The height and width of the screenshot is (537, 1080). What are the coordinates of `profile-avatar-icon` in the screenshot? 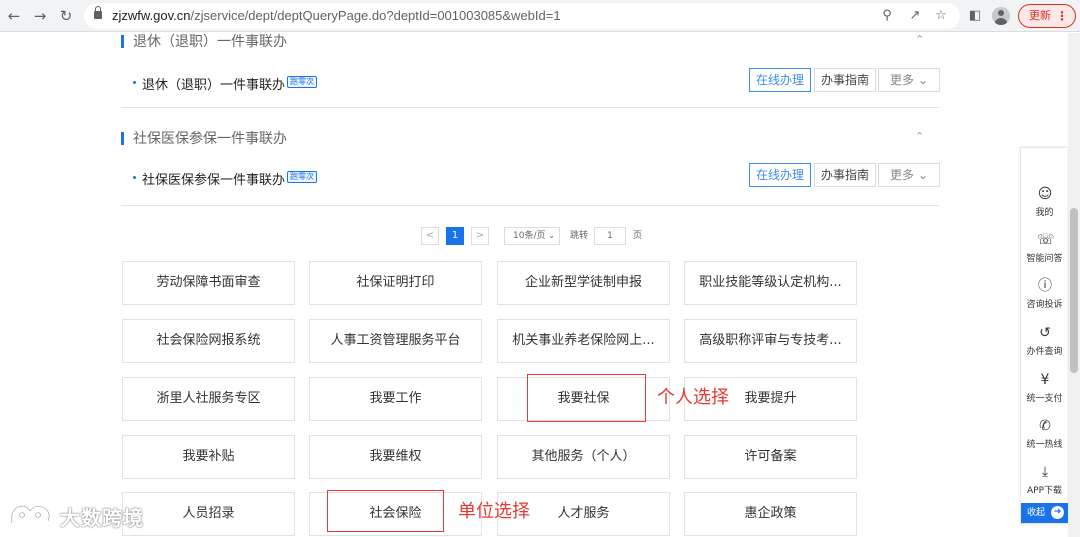 It's located at (1001, 16).